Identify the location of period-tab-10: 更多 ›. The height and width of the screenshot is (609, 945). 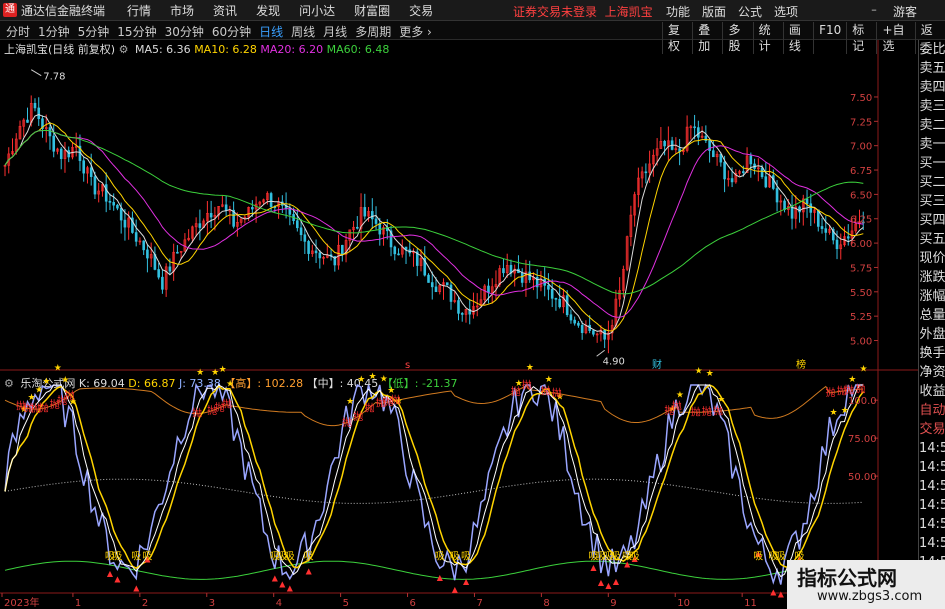
(415, 31).